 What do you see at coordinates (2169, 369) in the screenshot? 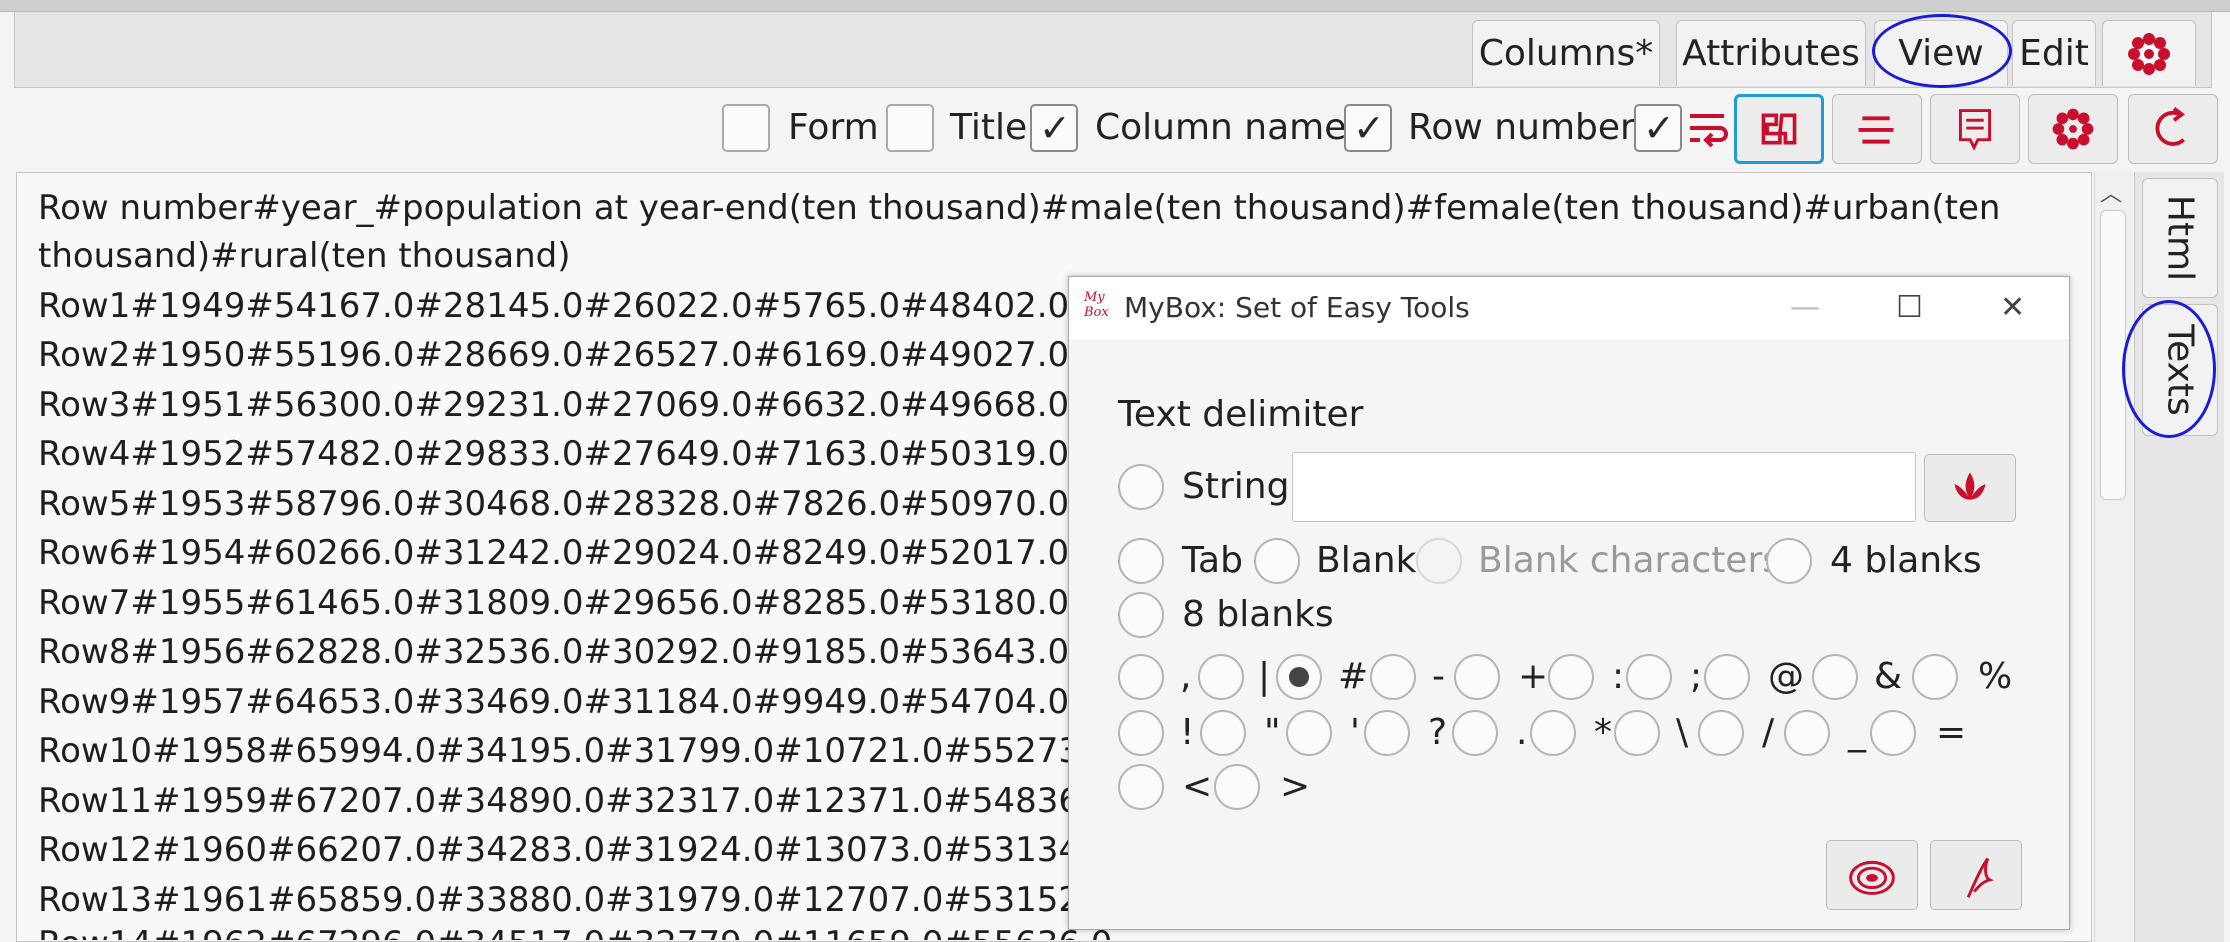
I see `texts-tab-highlight` at bounding box center [2169, 369].